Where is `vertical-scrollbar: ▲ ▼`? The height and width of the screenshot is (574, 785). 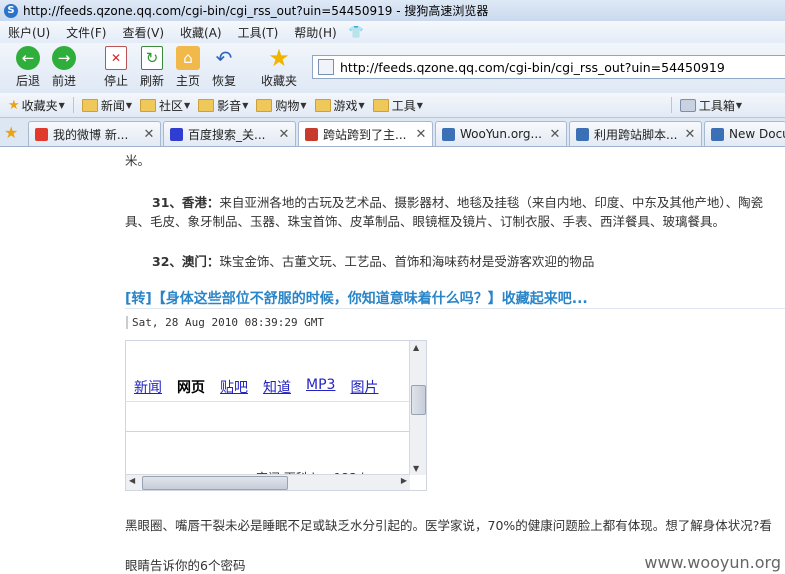
vertical-scrollbar: ▲ ▼ is located at coordinates (417, 408).